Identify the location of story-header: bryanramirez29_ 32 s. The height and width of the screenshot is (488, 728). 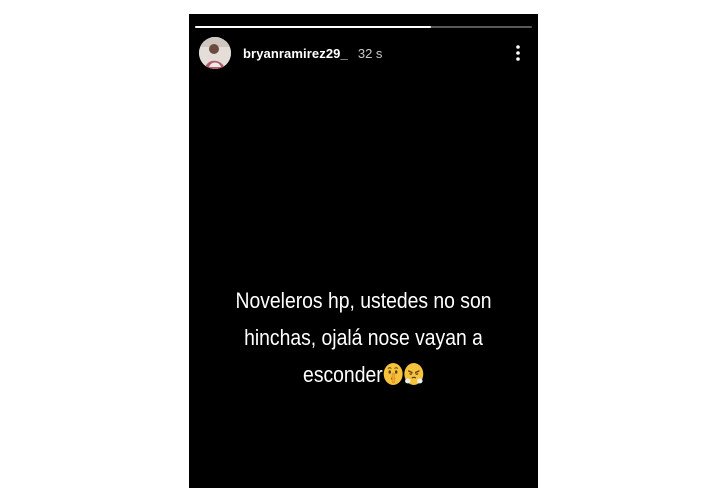
(363, 53).